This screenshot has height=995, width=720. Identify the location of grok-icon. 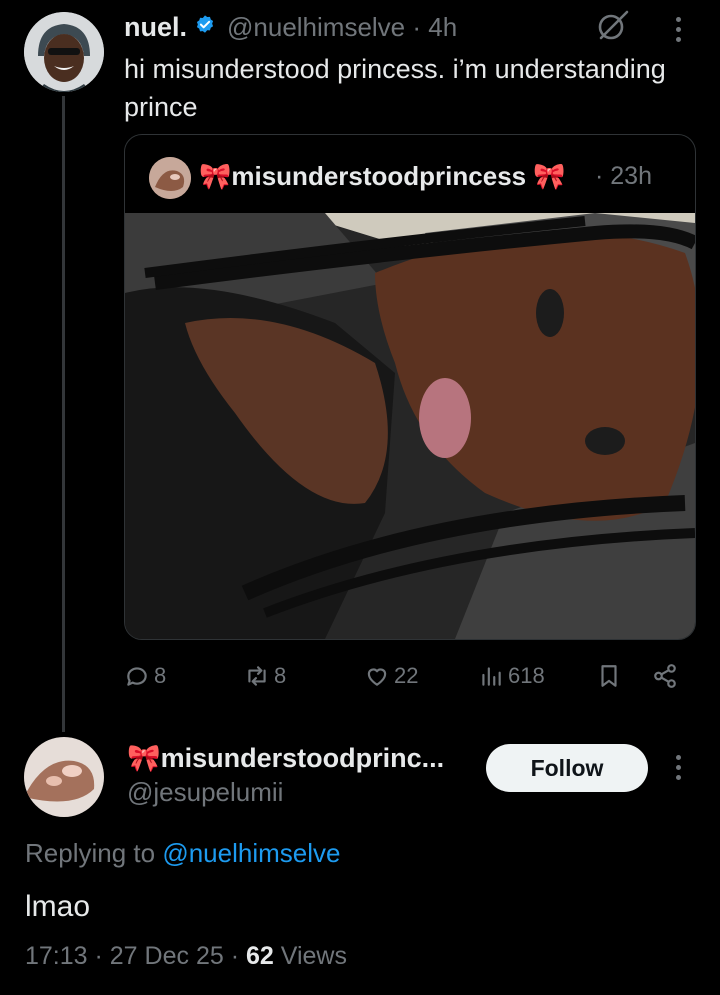
(613, 25).